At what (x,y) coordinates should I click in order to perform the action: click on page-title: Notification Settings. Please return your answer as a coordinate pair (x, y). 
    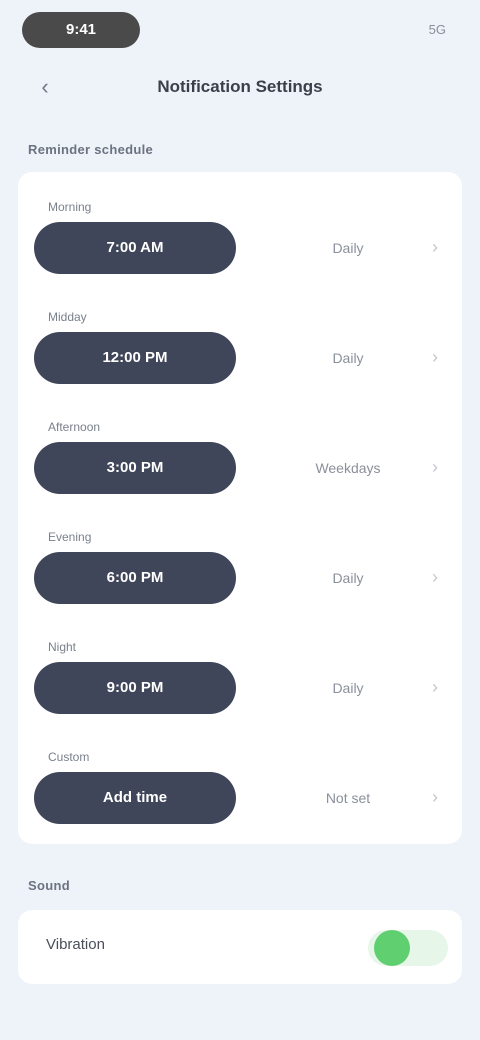
    Looking at the image, I should click on (240, 86).